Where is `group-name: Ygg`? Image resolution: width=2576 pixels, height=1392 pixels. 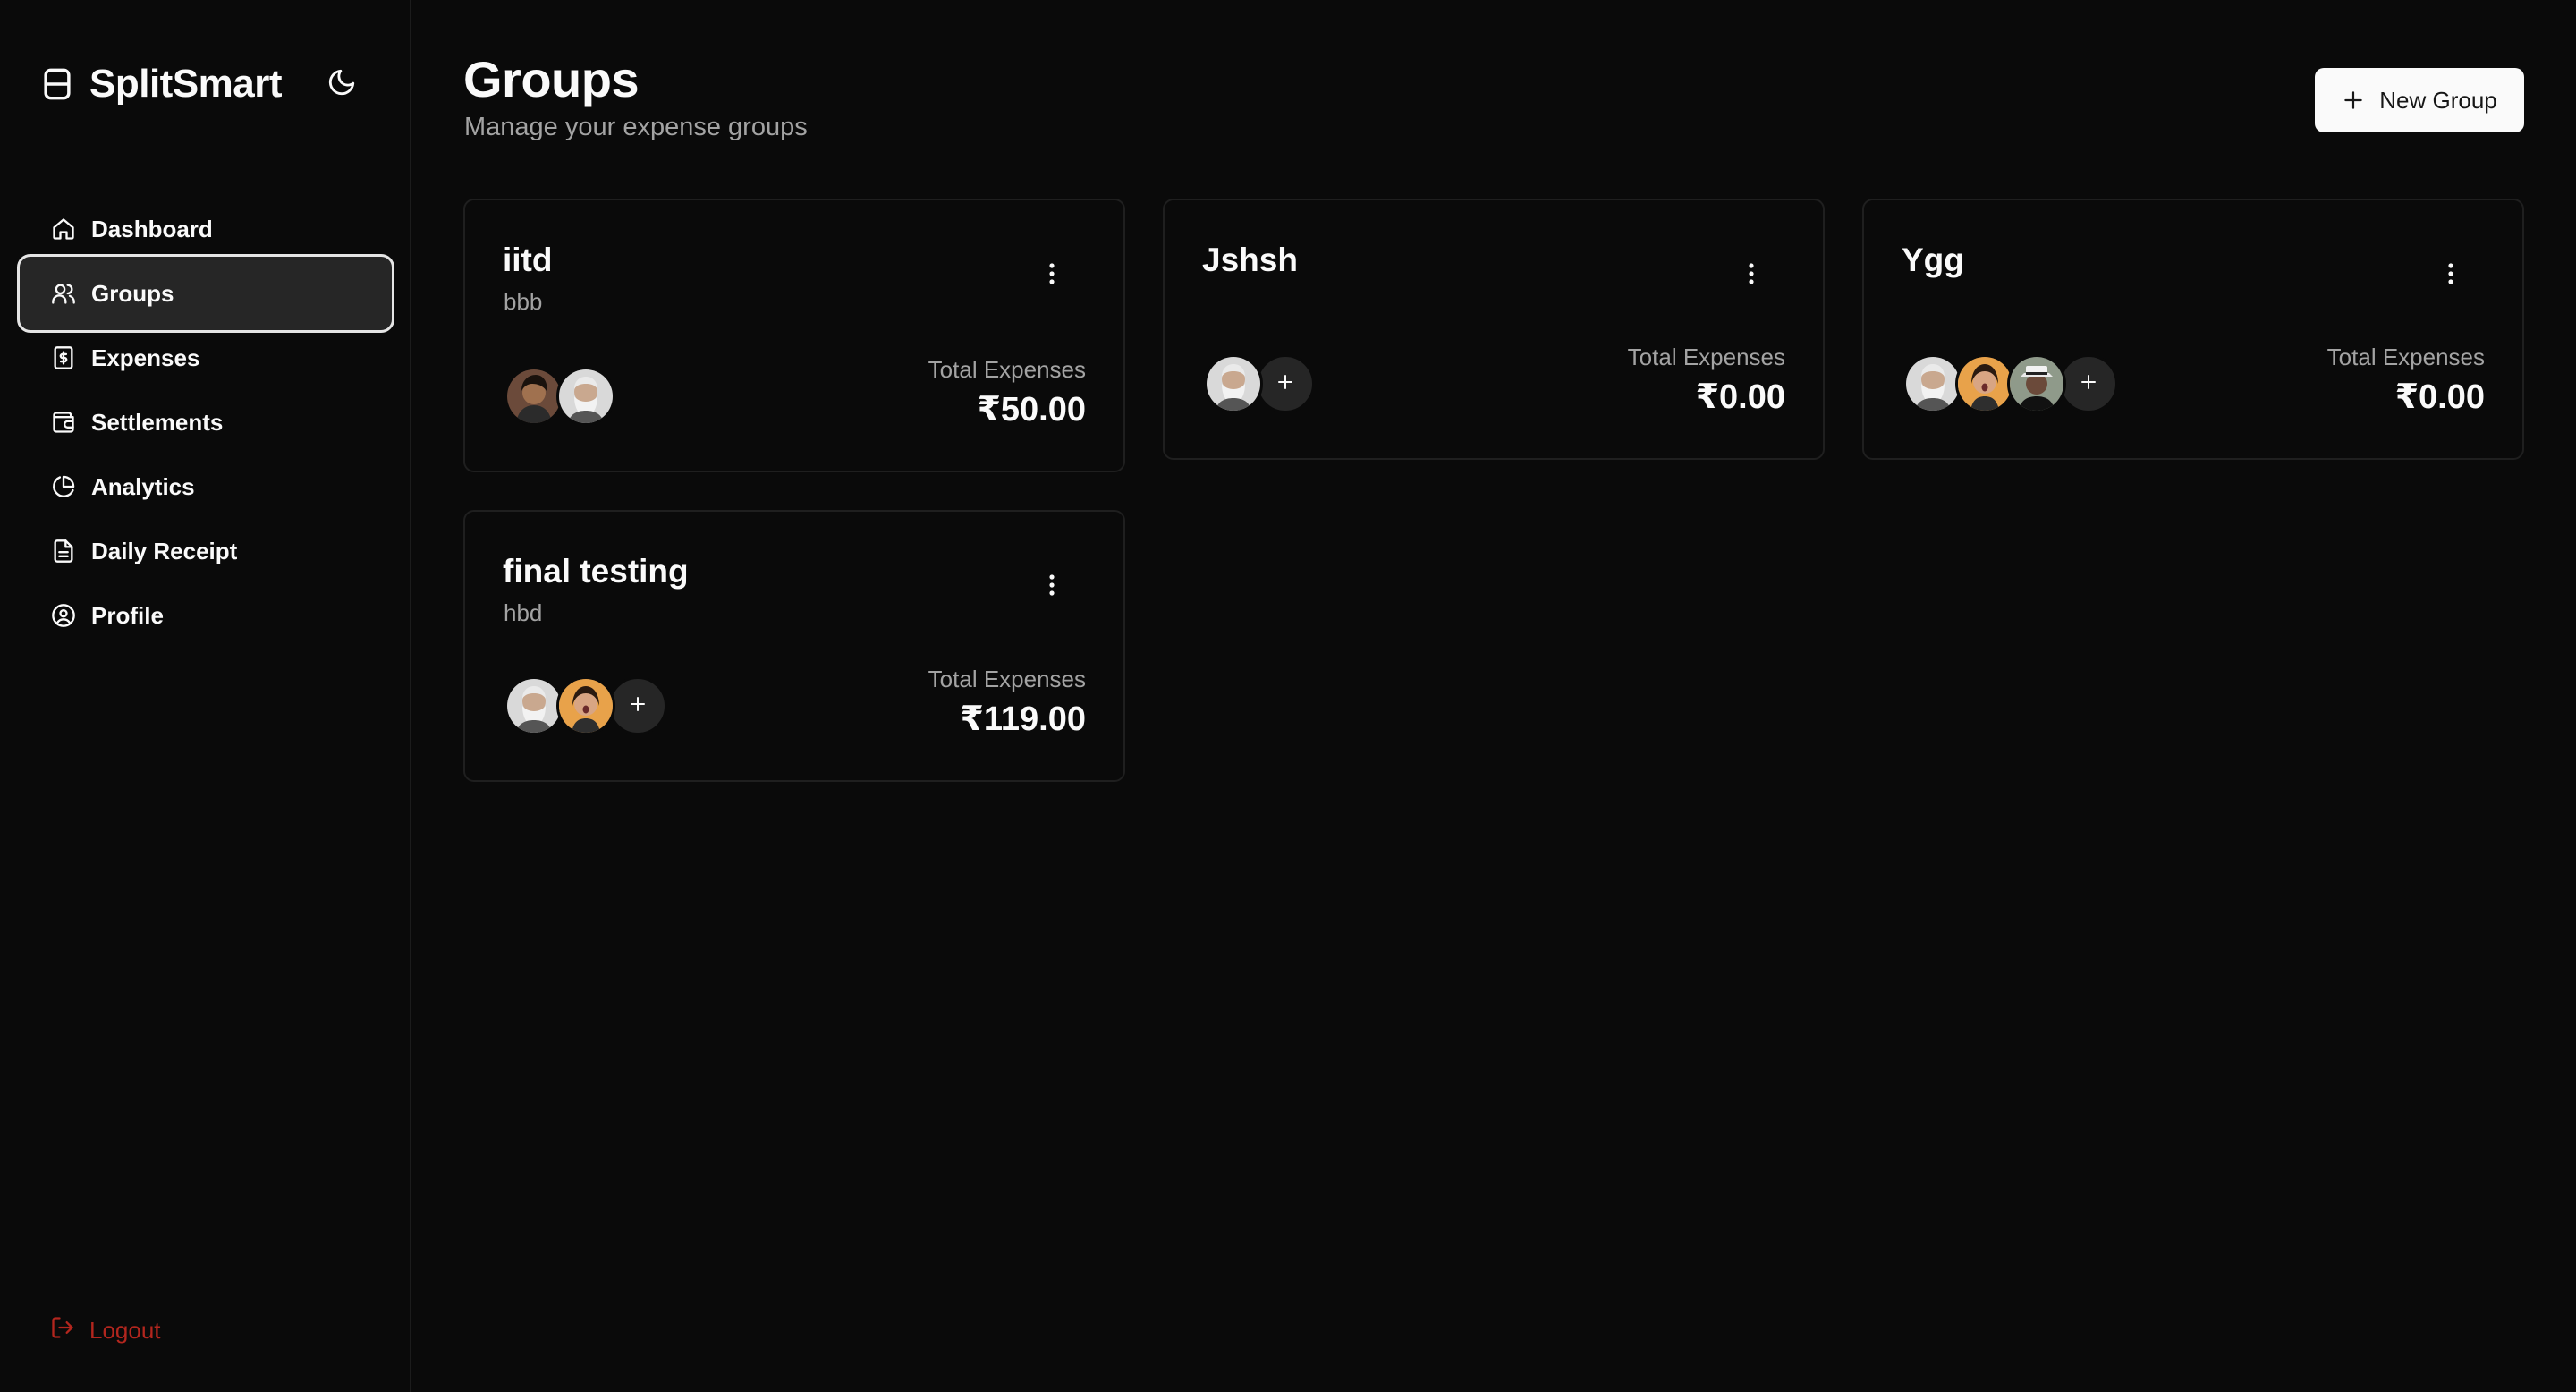 group-name: Ygg is located at coordinates (1933, 260).